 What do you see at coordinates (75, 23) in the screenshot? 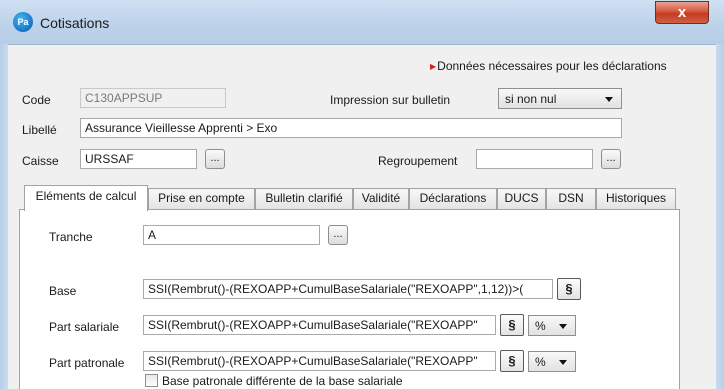
I see `window-title: Cotisations` at bounding box center [75, 23].